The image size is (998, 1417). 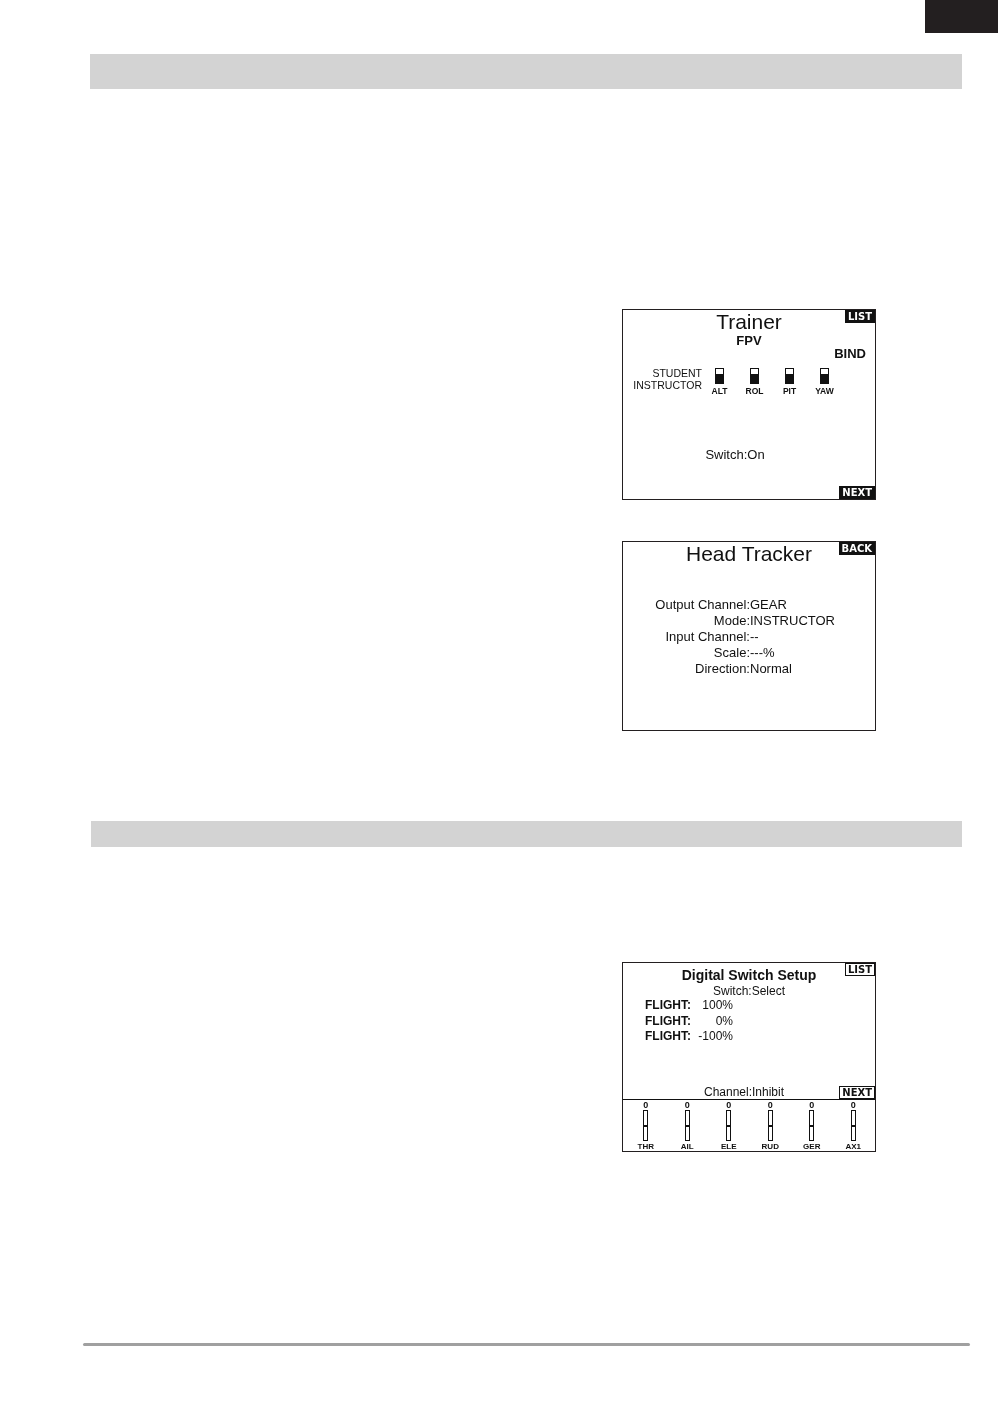 I want to click on field-label: Input Channel:, so click(x=707, y=637).